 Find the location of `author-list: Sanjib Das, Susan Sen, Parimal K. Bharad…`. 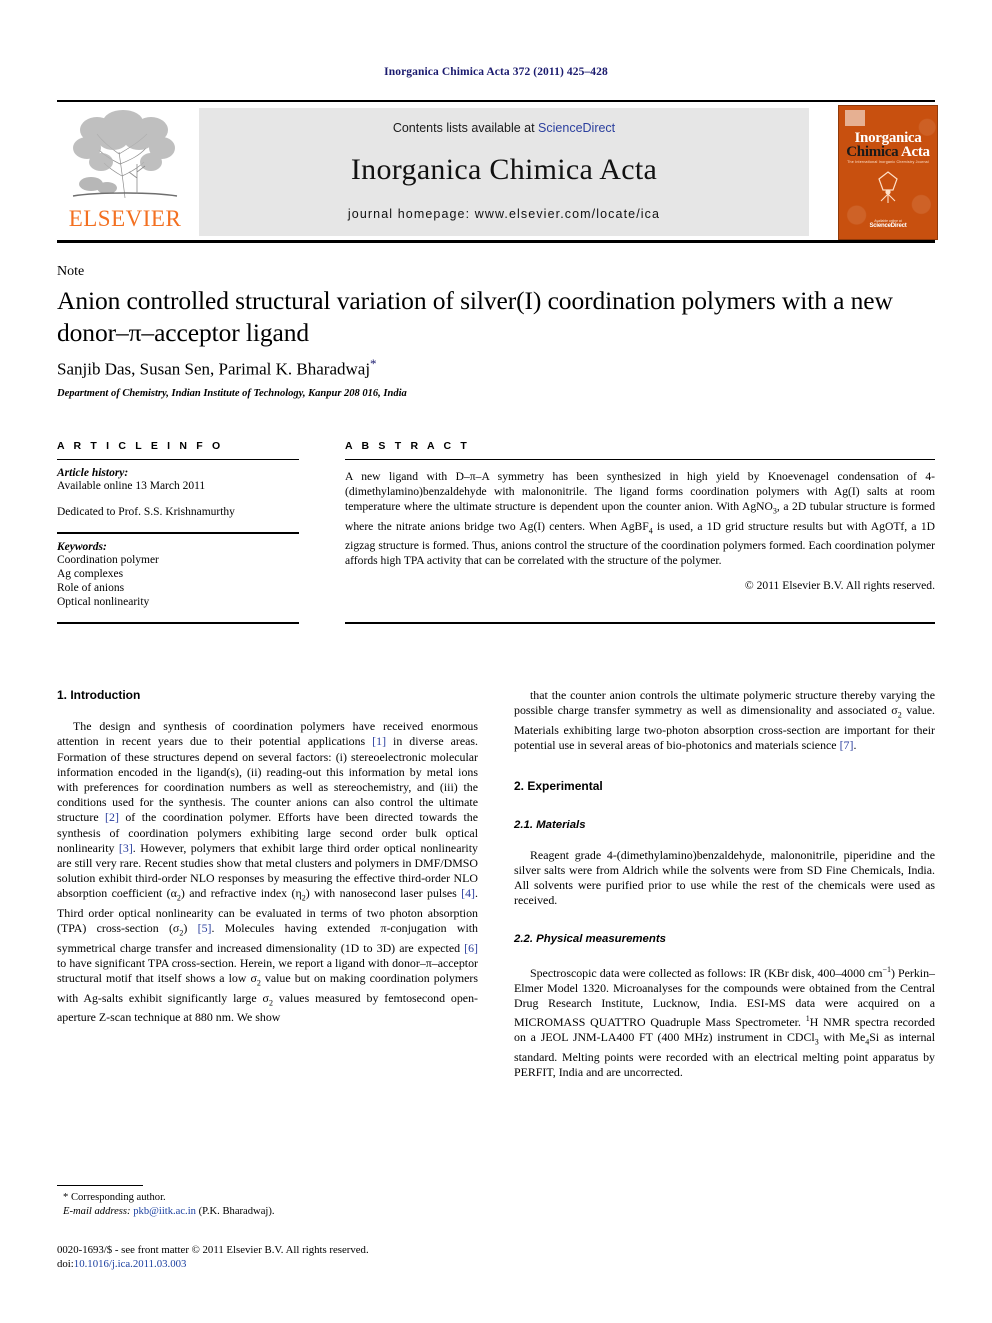

author-list: Sanjib Das, Susan Sen, Parimal K. Bharad… is located at coordinates (477, 368).